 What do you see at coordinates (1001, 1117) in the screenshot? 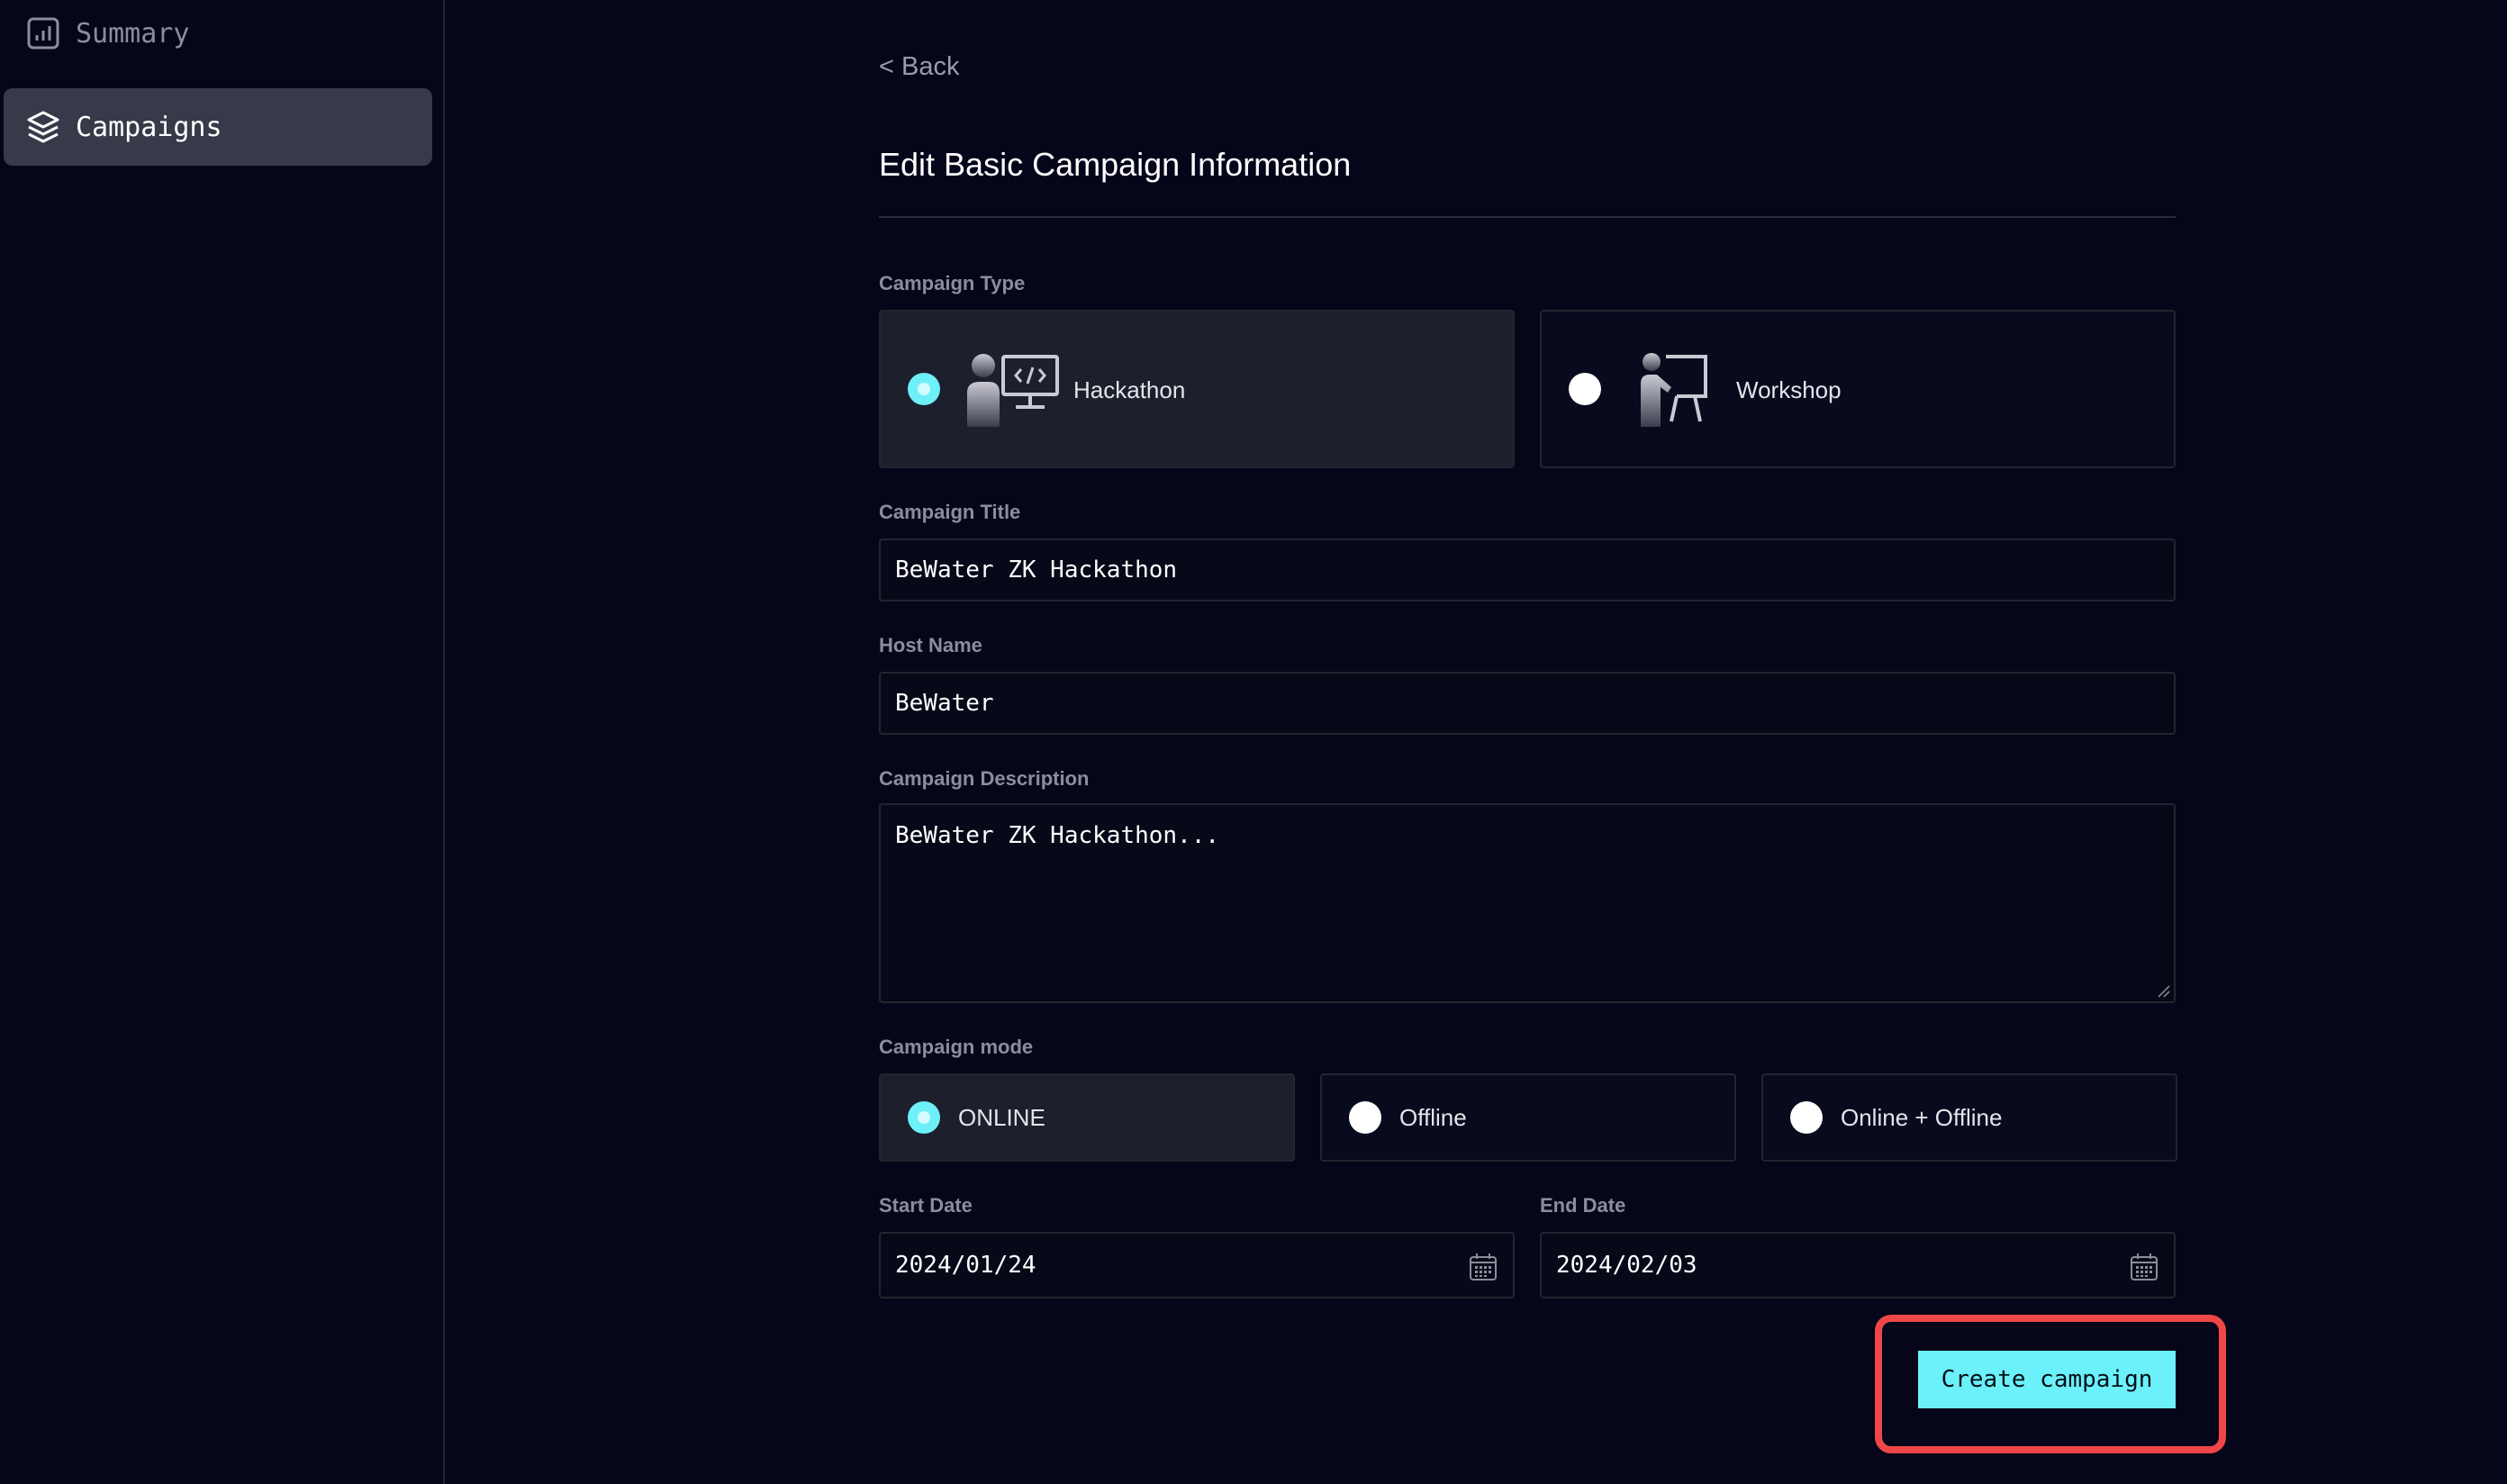
I see `campaign-mode-name: ONLINE` at bounding box center [1001, 1117].